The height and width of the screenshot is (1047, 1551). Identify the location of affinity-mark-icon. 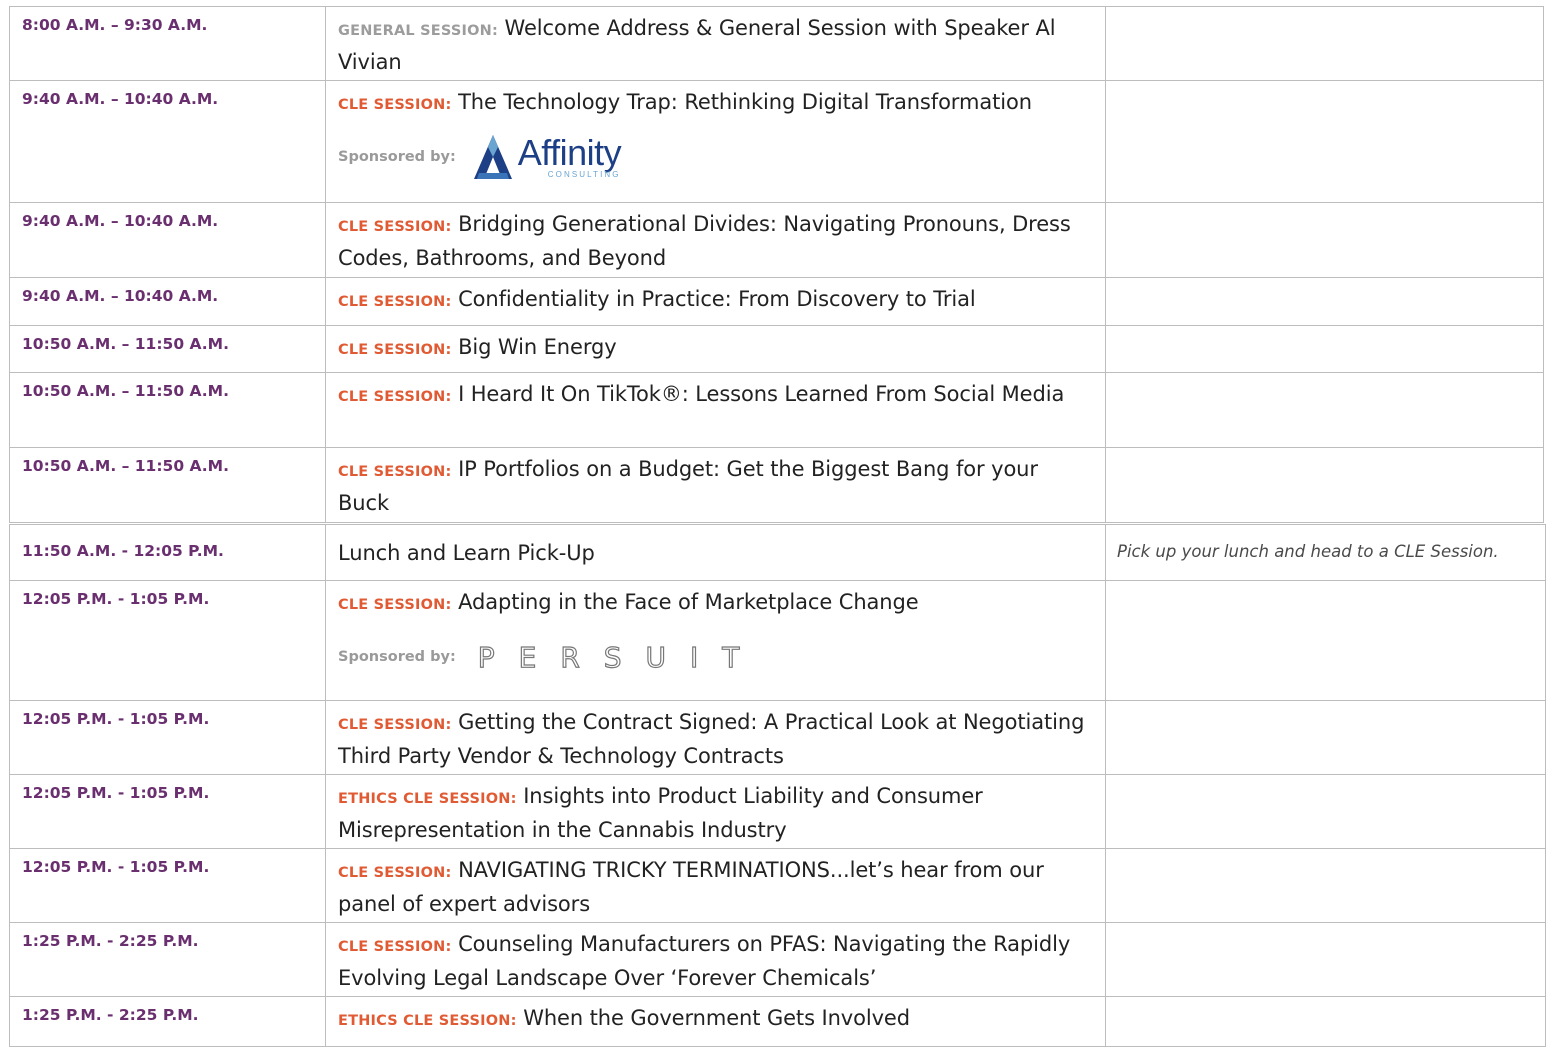
(492, 157).